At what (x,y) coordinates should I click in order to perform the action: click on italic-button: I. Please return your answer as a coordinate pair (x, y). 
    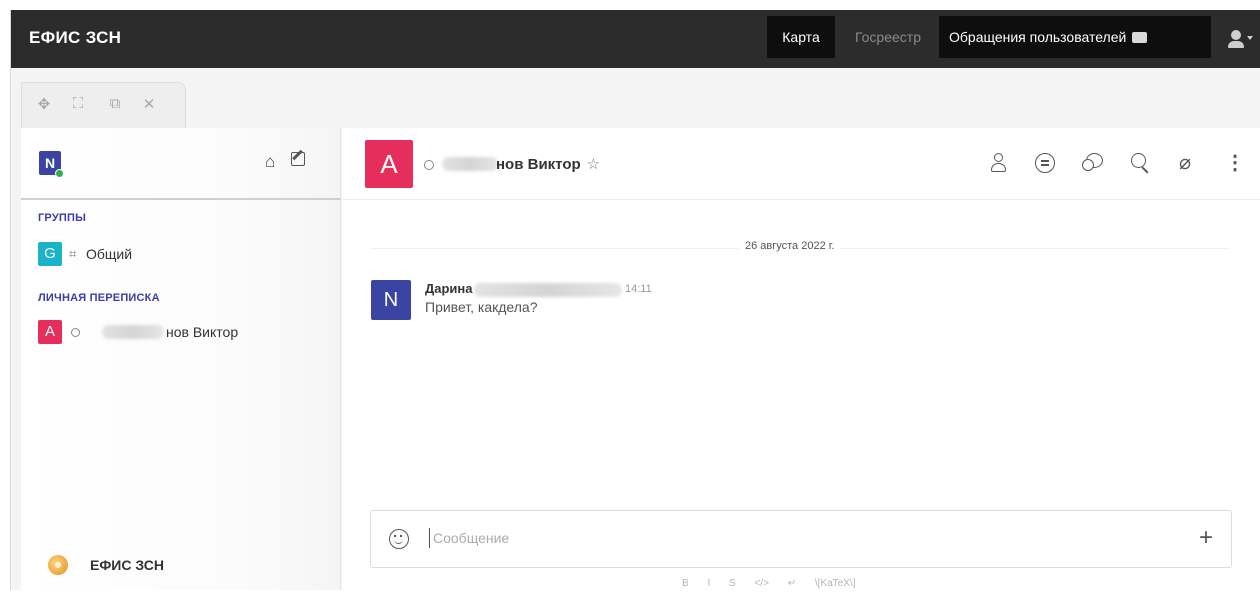
    Looking at the image, I should click on (708, 583).